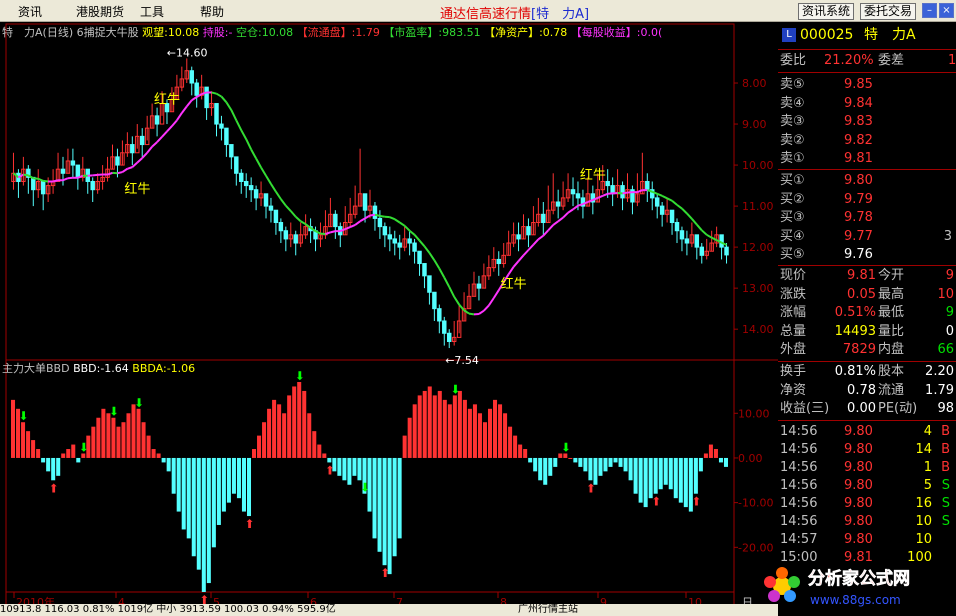 Image resolution: width=956 pixels, height=616 pixels. I want to click on close-icon: ×, so click(946, 10).